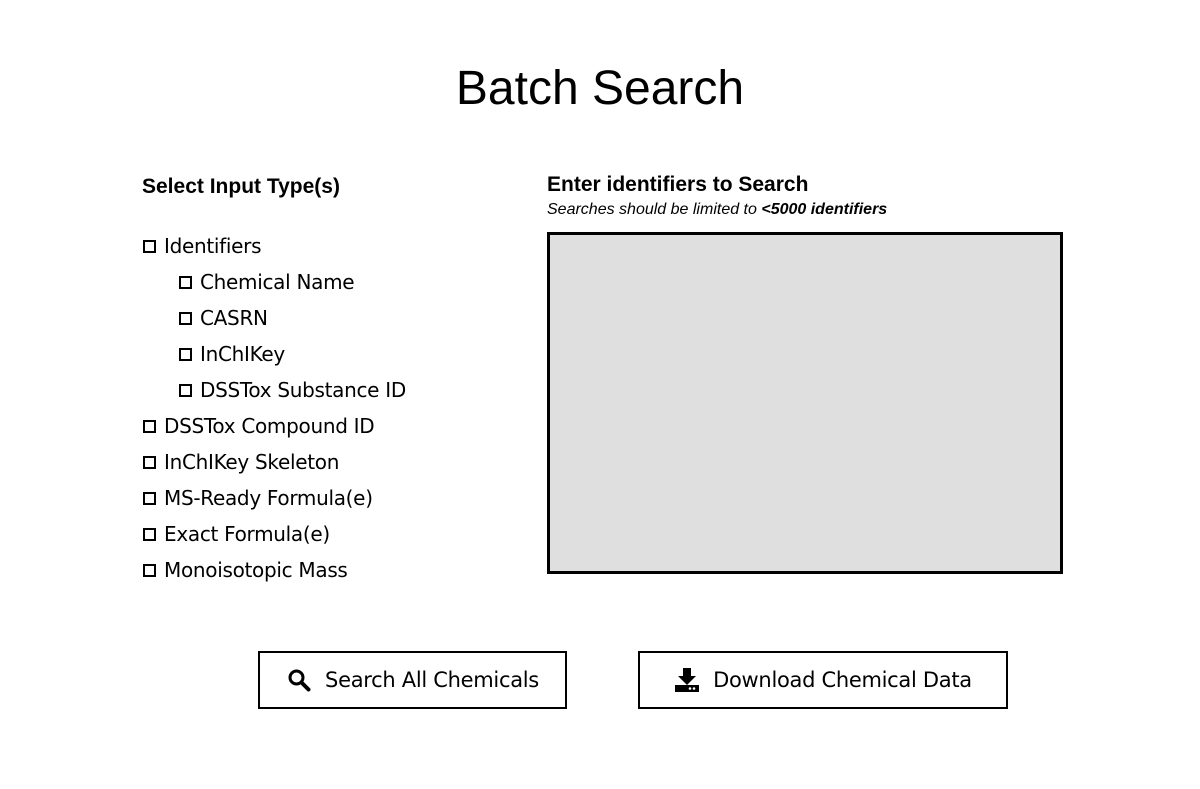 This screenshot has height=789, width=1200. Describe the element at coordinates (824, 209) in the screenshot. I see `search-limit-value: <5000 identifiers` at that location.